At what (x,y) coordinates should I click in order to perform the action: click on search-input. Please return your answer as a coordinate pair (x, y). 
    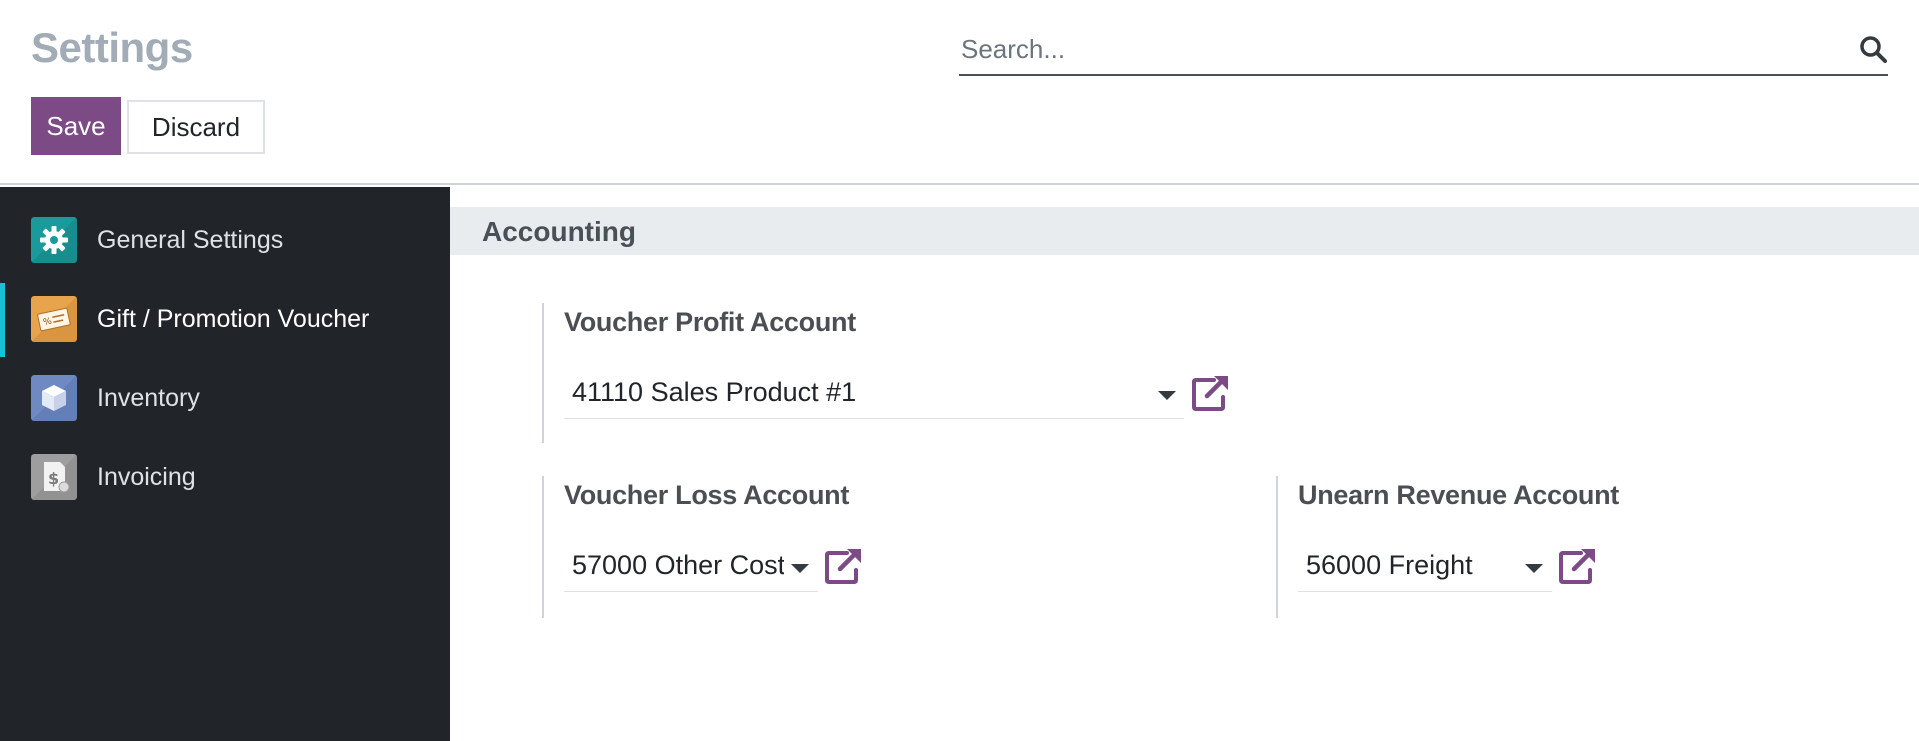
    Looking at the image, I should click on (1399, 49).